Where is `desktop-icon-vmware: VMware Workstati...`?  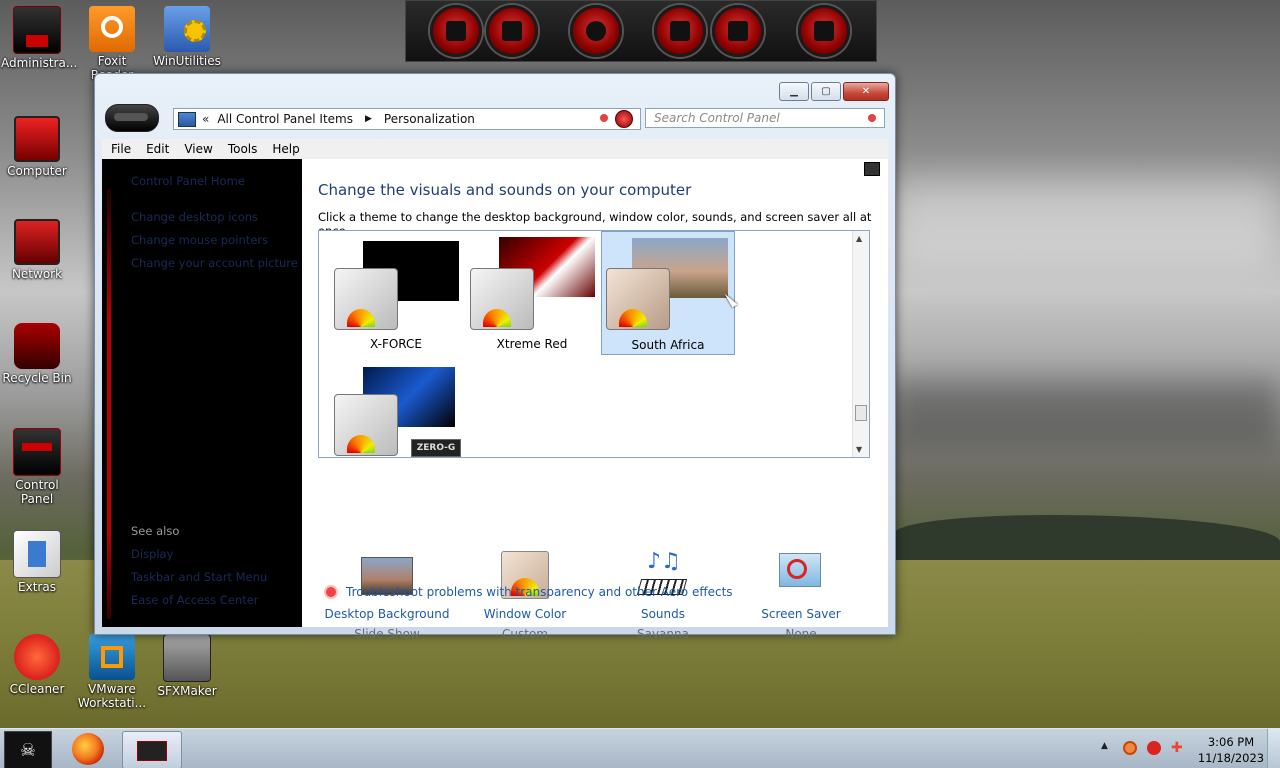
desktop-icon-vmware: VMware Workstati... is located at coordinates (112, 672).